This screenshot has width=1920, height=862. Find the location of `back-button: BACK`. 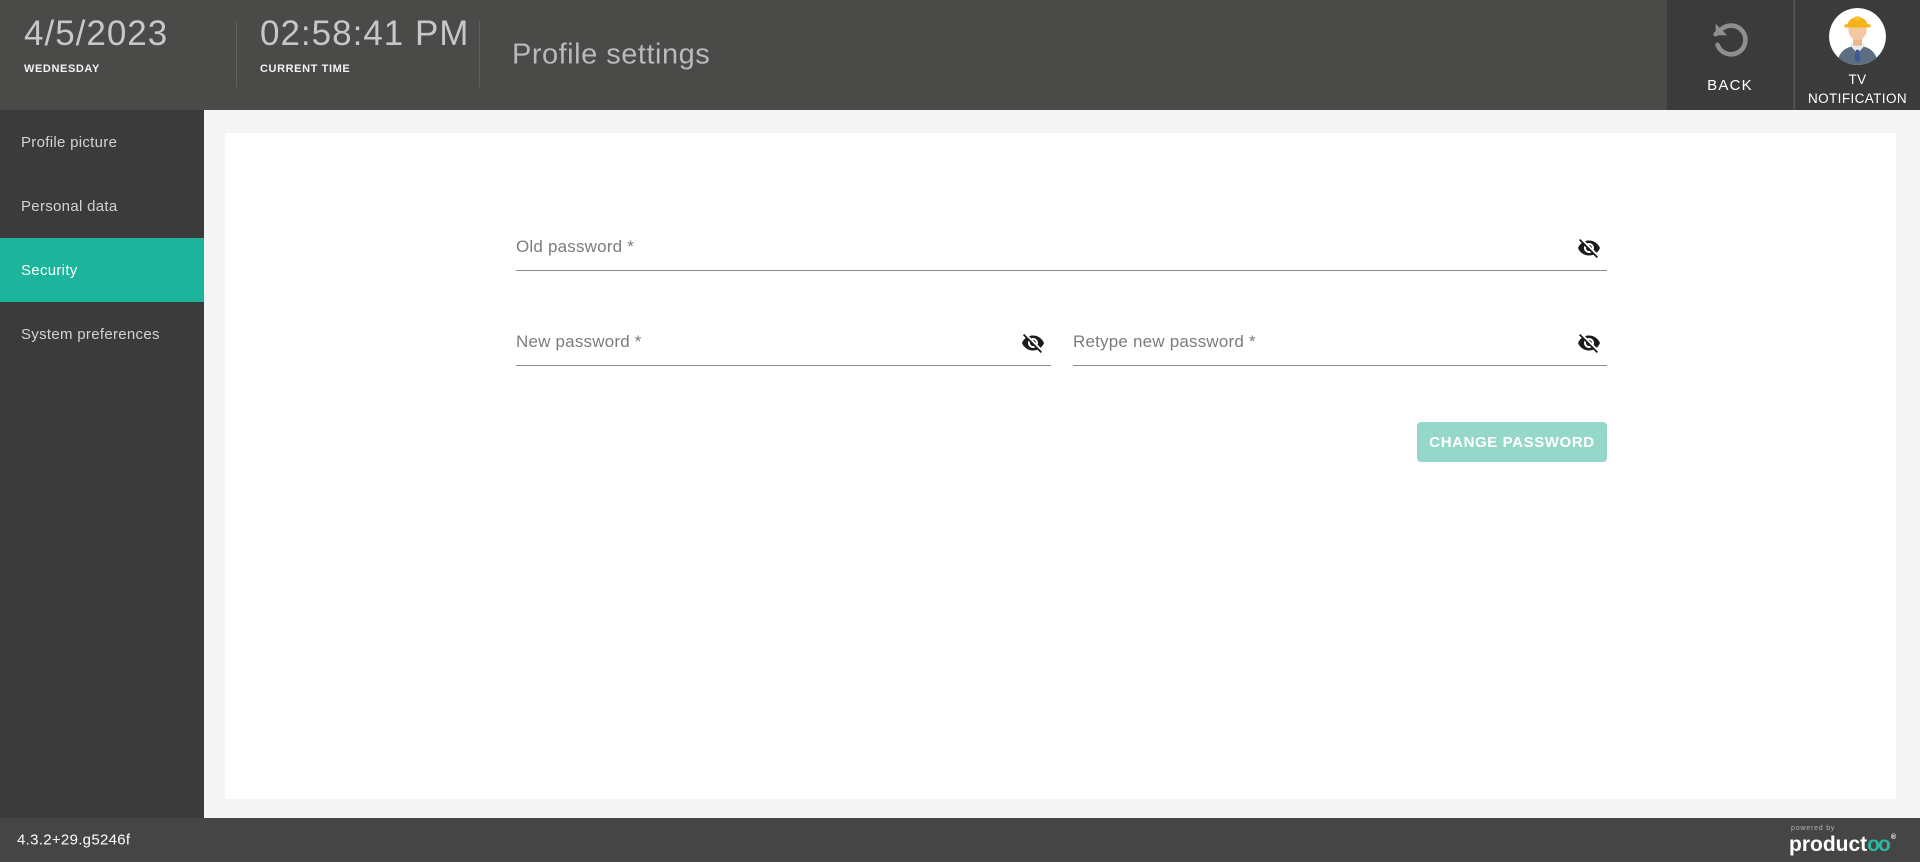

back-button: BACK is located at coordinates (1730, 55).